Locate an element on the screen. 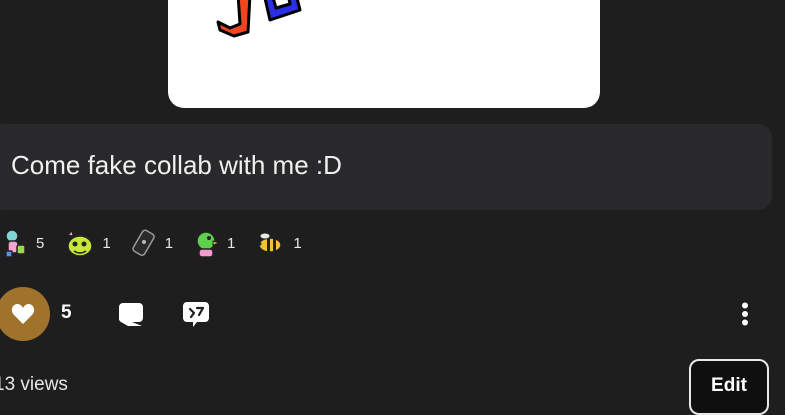  heart-icon is located at coordinates (23, 314).